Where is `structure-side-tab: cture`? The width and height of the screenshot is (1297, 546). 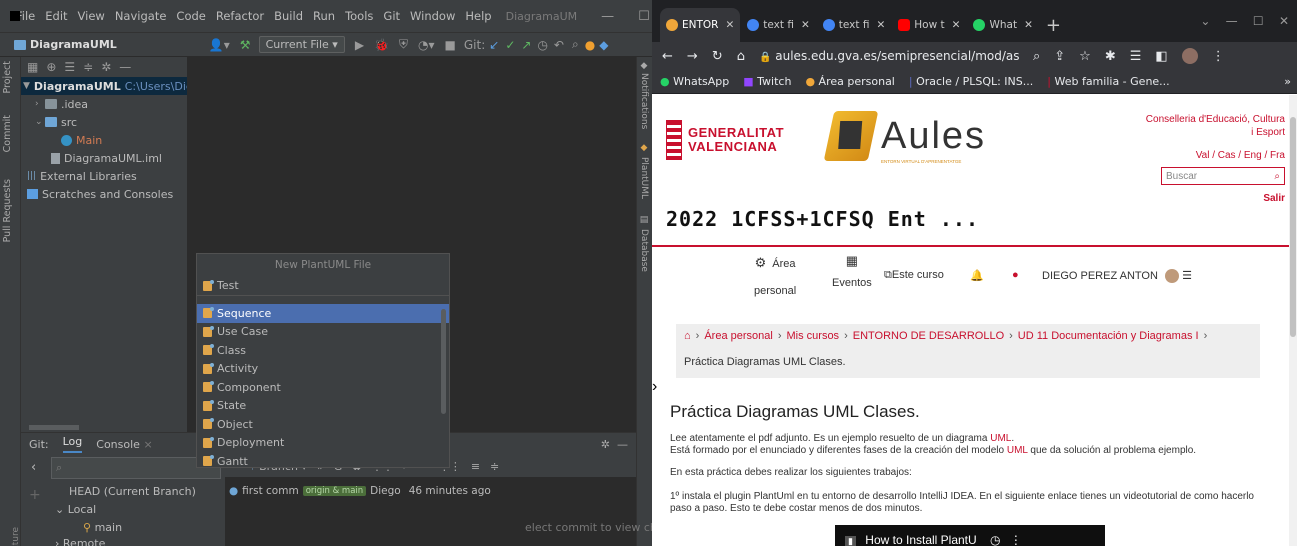
structure-side-tab: cture is located at coordinates (16, 536).